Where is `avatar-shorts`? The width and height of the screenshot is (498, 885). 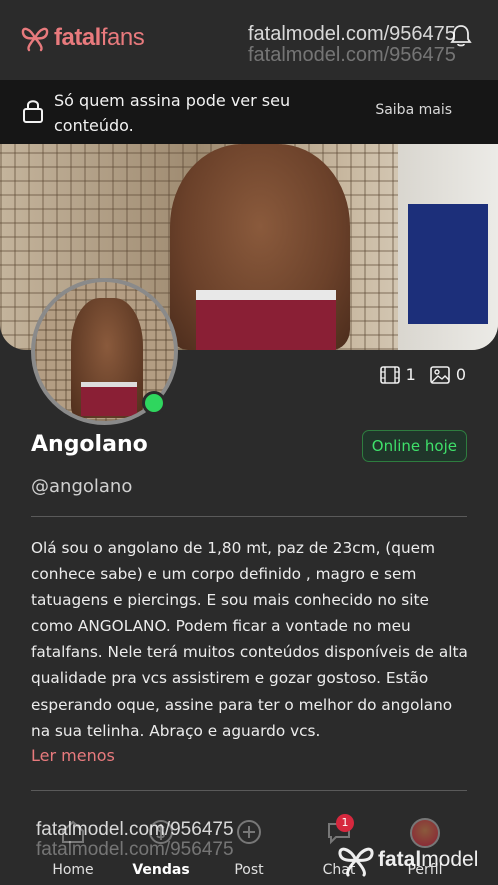 avatar-shorts is located at coordinates (109, 399).